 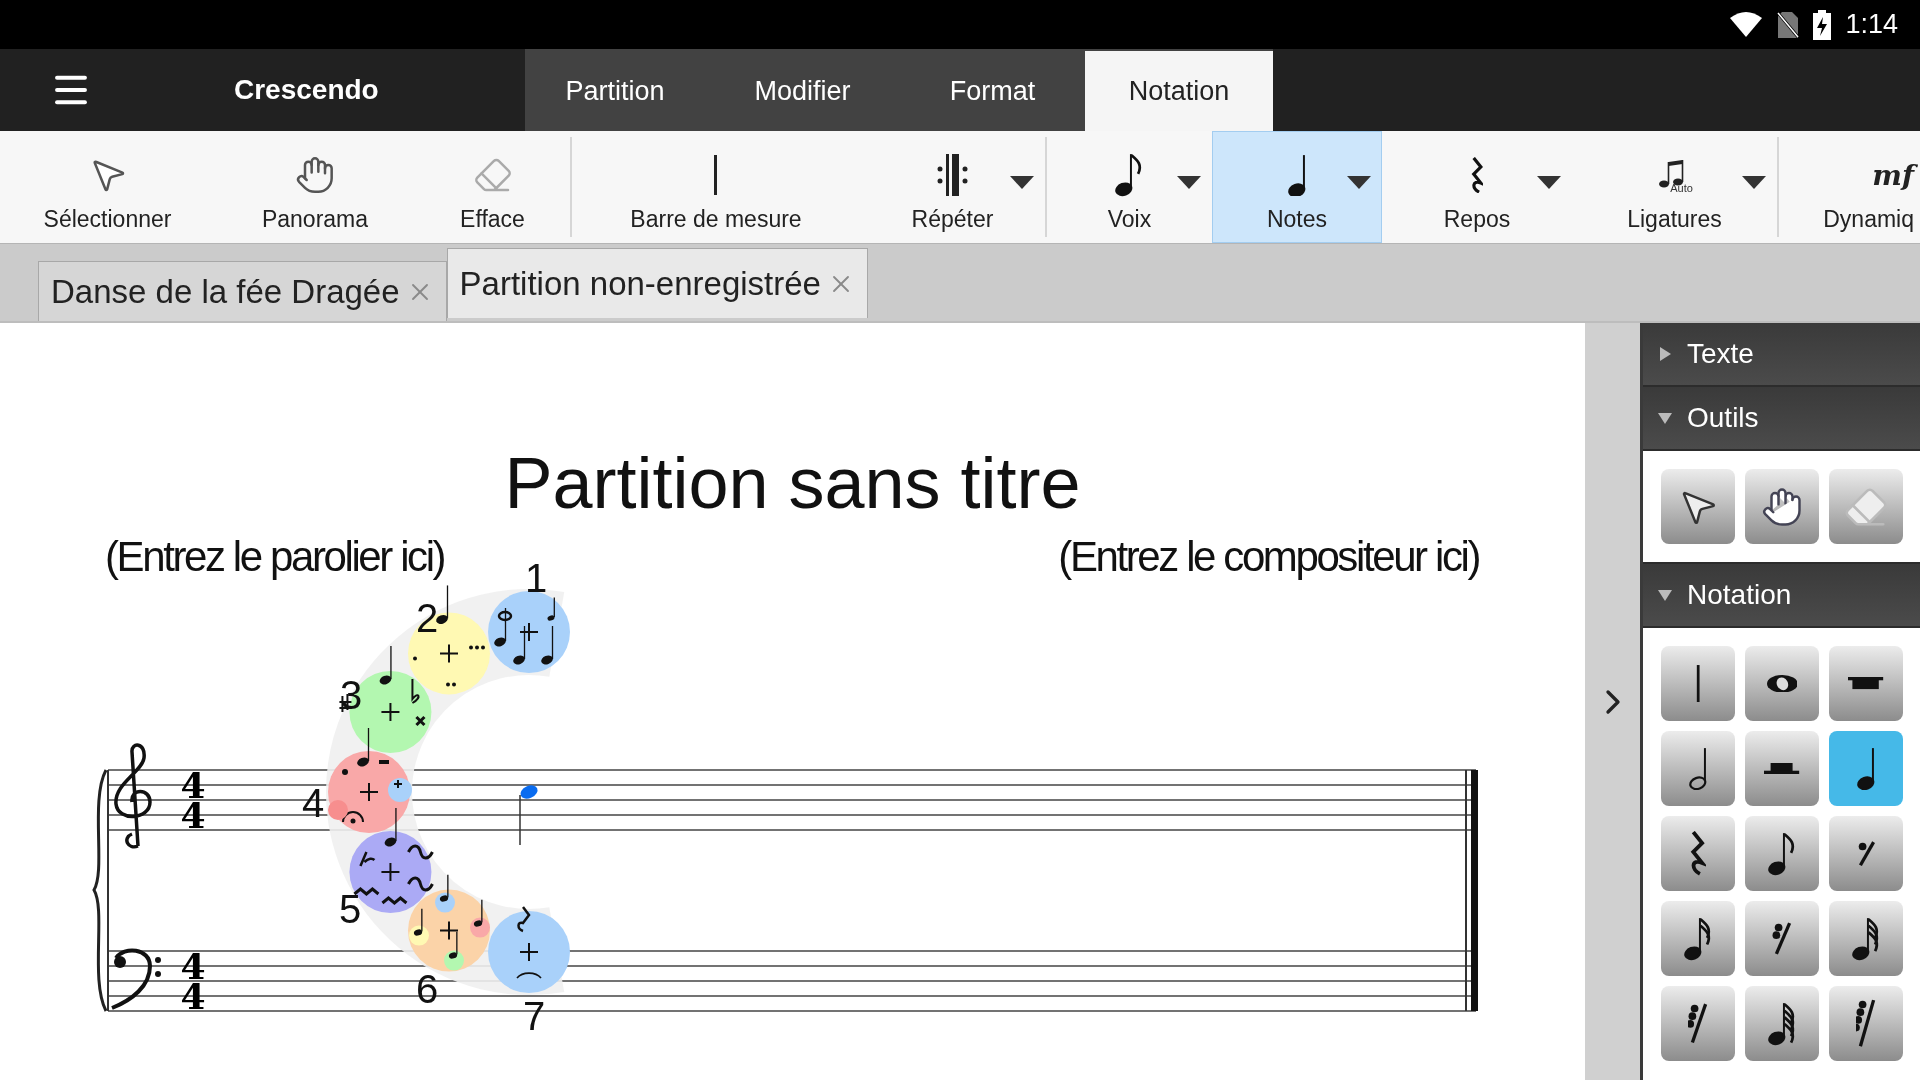 I want to click on brace-icon, so click(x=100, y=890).